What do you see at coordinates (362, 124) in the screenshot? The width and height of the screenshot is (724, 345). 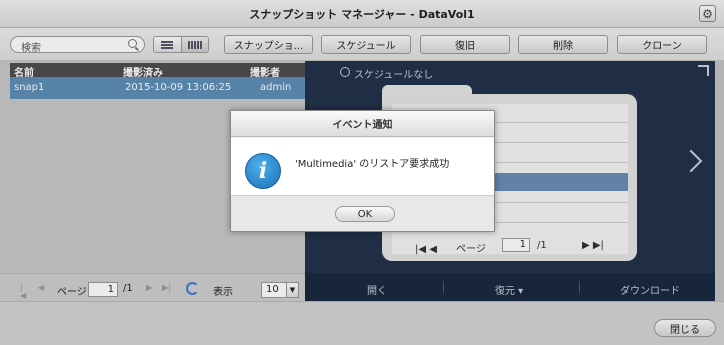 I see `dialog-title: イベント通知` at bounding box center [362, 124].